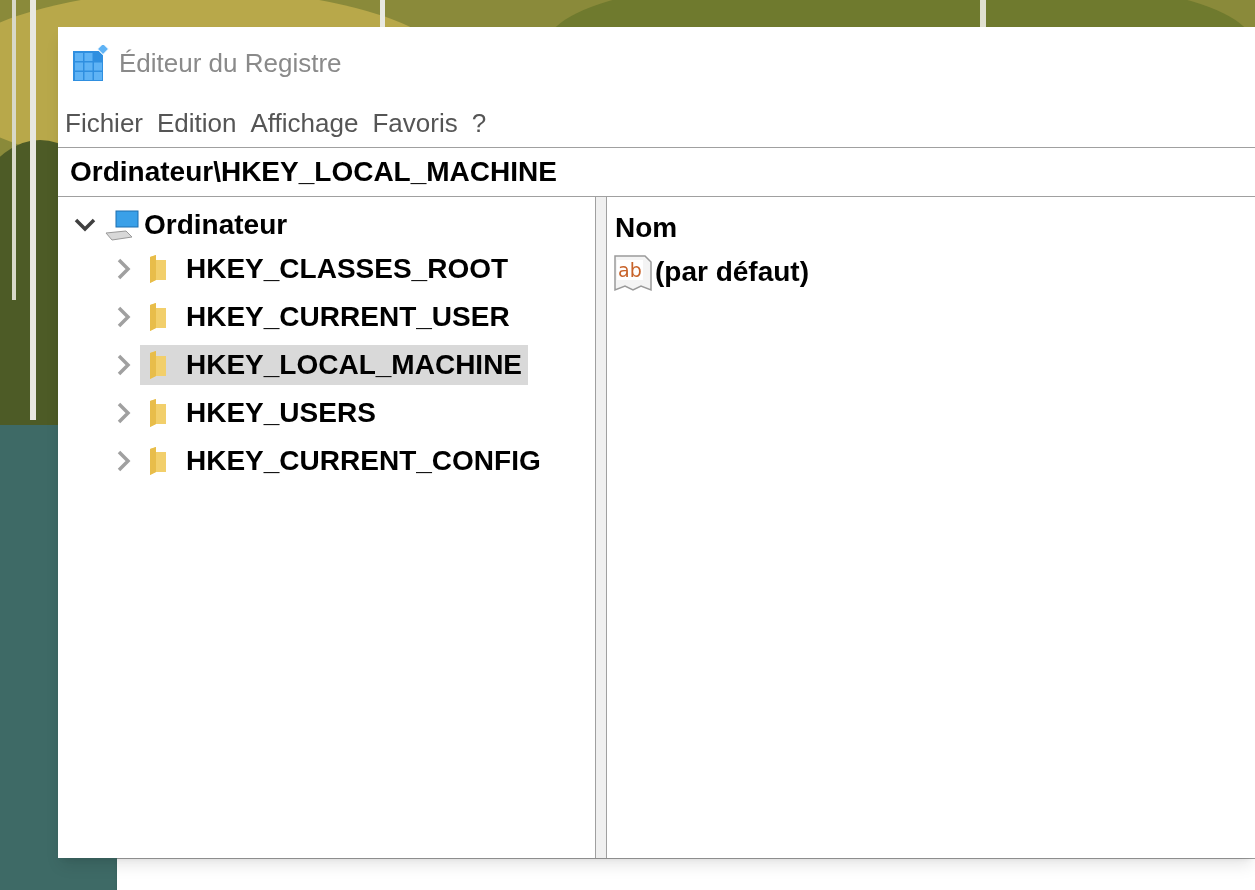 This screenshot has height=890, width=1255. I want to click on splitter, so click(601, 527).